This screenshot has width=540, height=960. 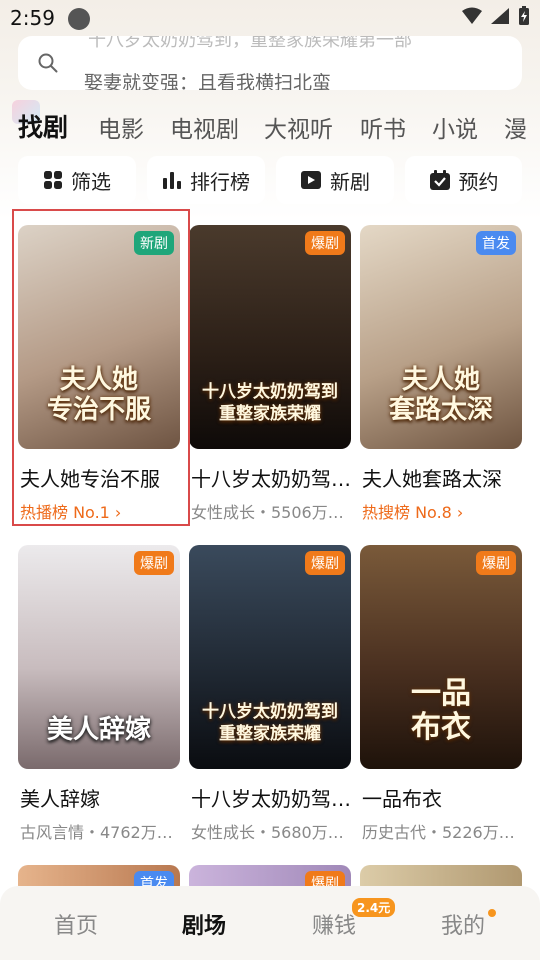 I want to click on ranking-label: 排行榜, so click(x=220, y=181).